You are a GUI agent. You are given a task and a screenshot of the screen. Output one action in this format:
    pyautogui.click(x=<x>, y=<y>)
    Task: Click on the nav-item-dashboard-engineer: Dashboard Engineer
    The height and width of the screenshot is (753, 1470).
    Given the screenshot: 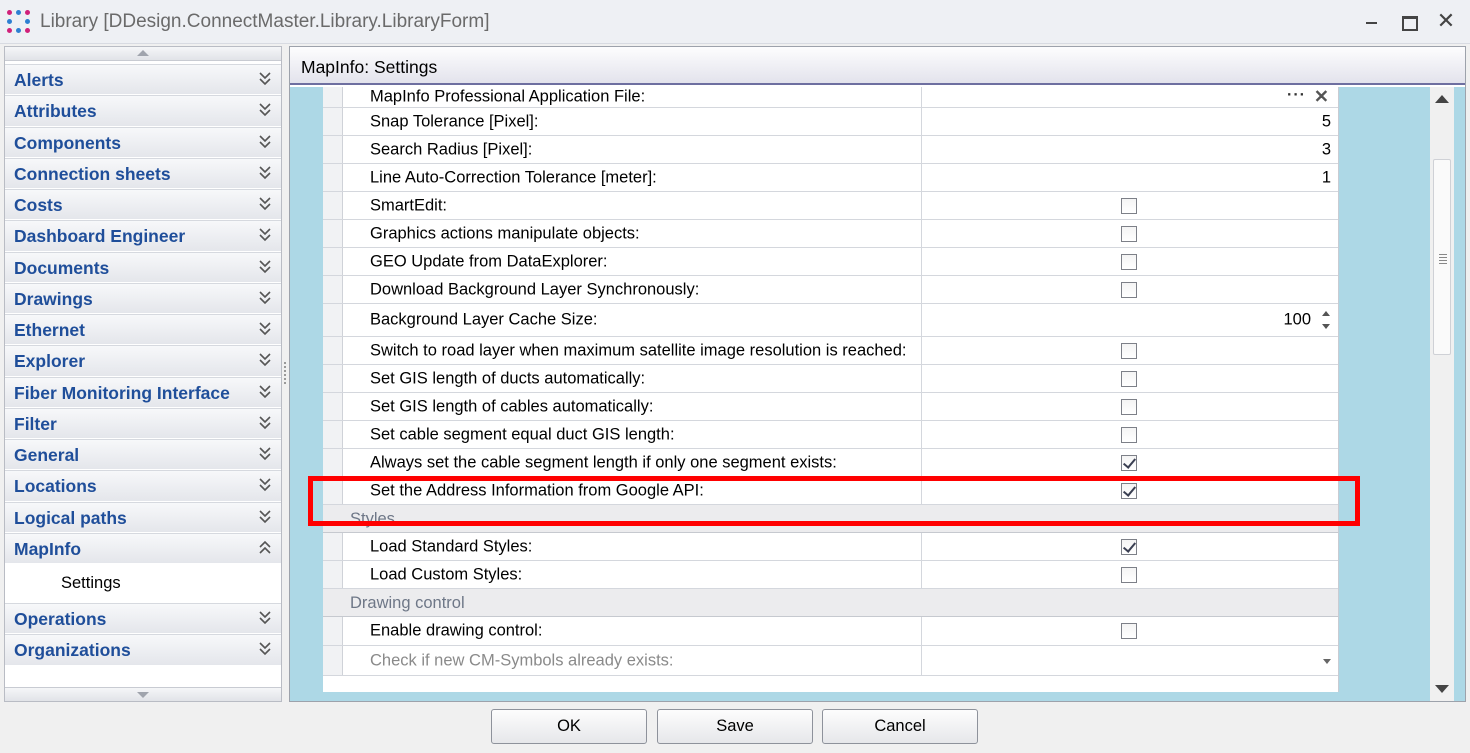 What is the action you would take?
    pyautogui.click(x=143, y=236)
    